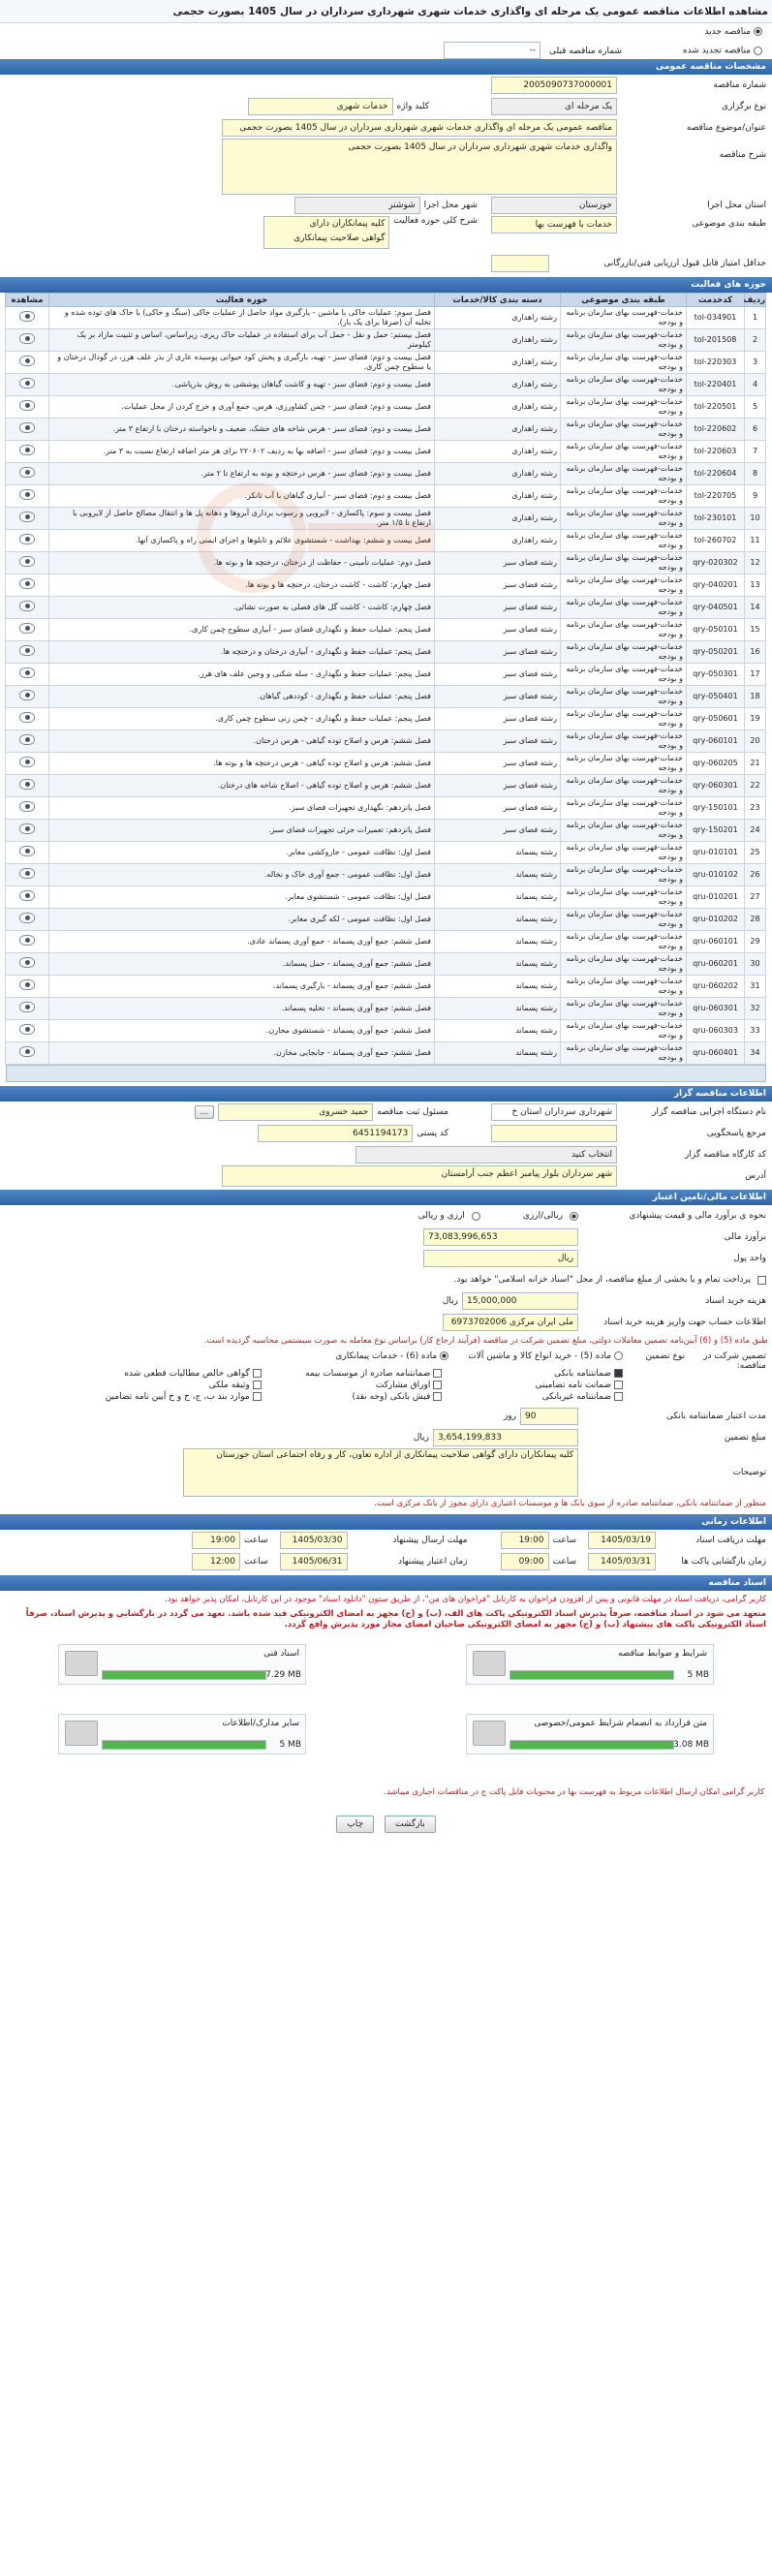 This screenshot has height=2576, width=772. I want to click on prev-no-select: --, so click(492, 50).